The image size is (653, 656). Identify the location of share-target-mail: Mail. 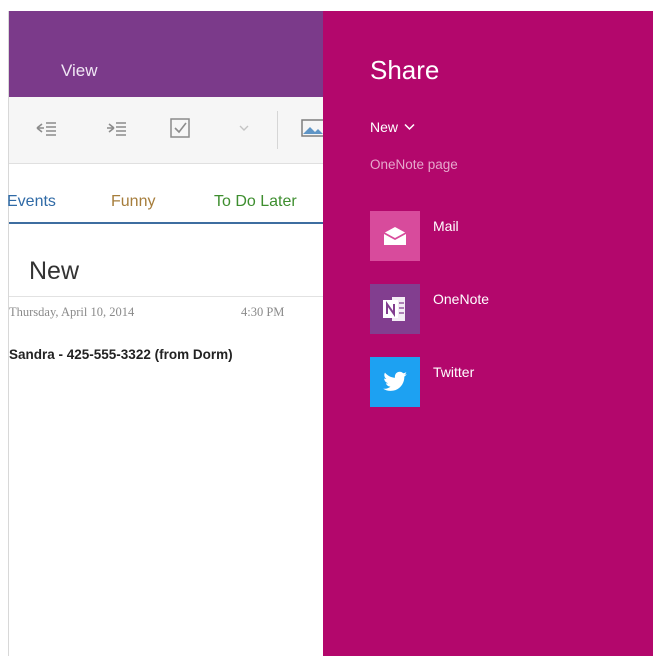
(495, 237).